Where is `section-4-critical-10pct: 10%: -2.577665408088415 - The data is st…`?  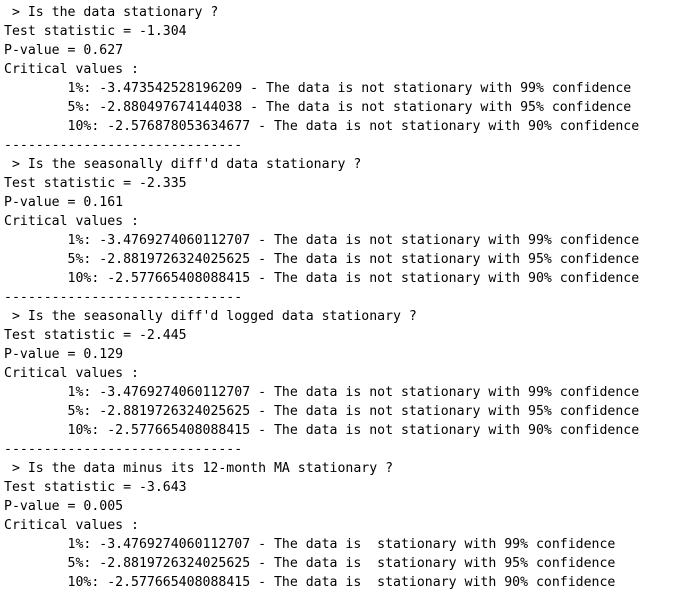
section-4-critical-10pct: 10%: -2.577665408088415 - The data is st… is located at coordinates (310, 582).